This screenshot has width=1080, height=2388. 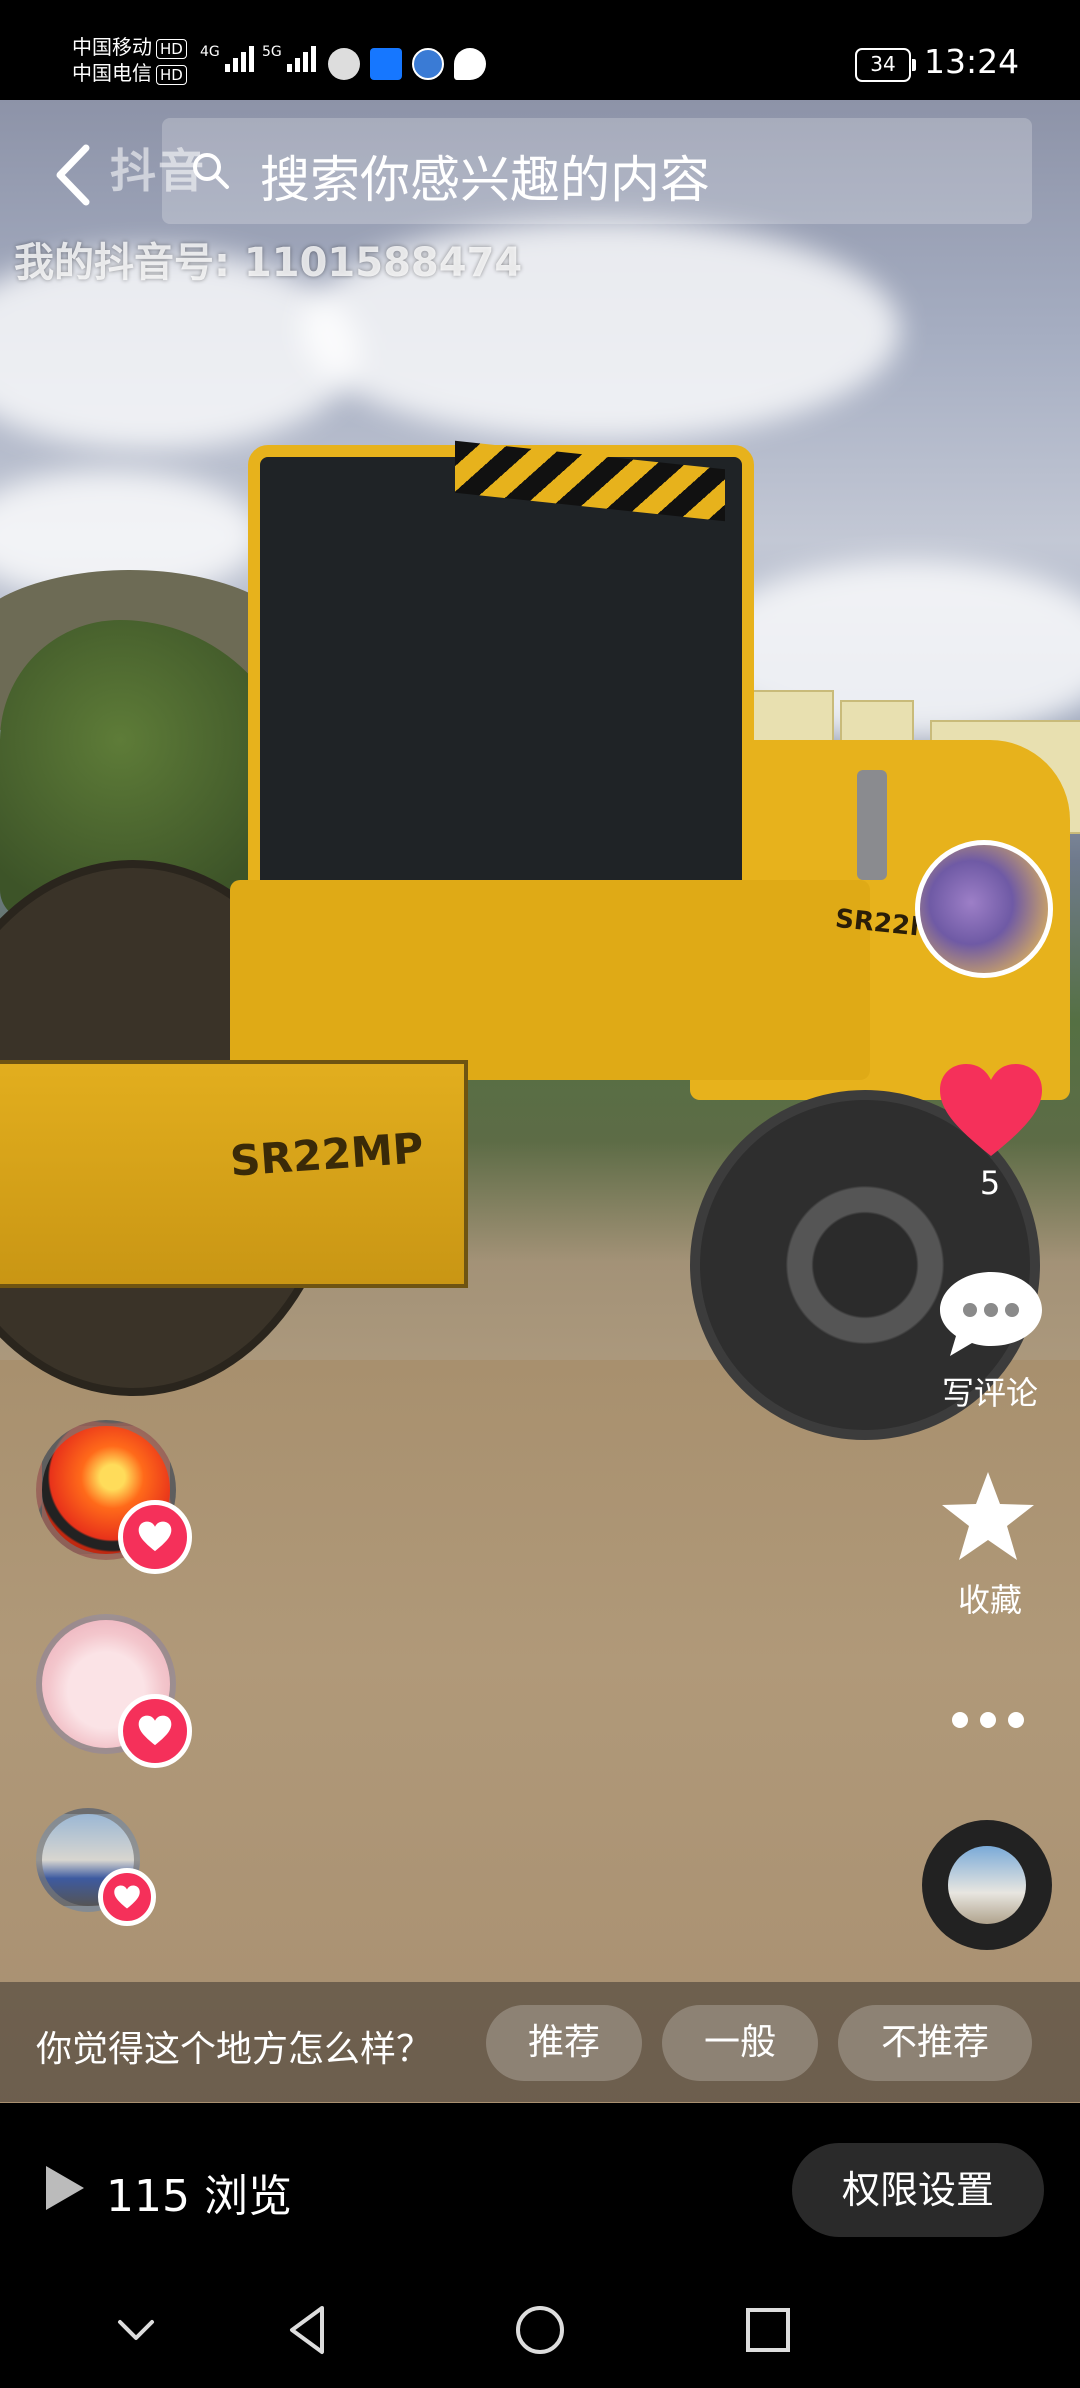 What do you see at coordinates (564, 2043) in the screenshot?
I see `survey-option-recommend: 推荐` at bounding box center [564, 2043].